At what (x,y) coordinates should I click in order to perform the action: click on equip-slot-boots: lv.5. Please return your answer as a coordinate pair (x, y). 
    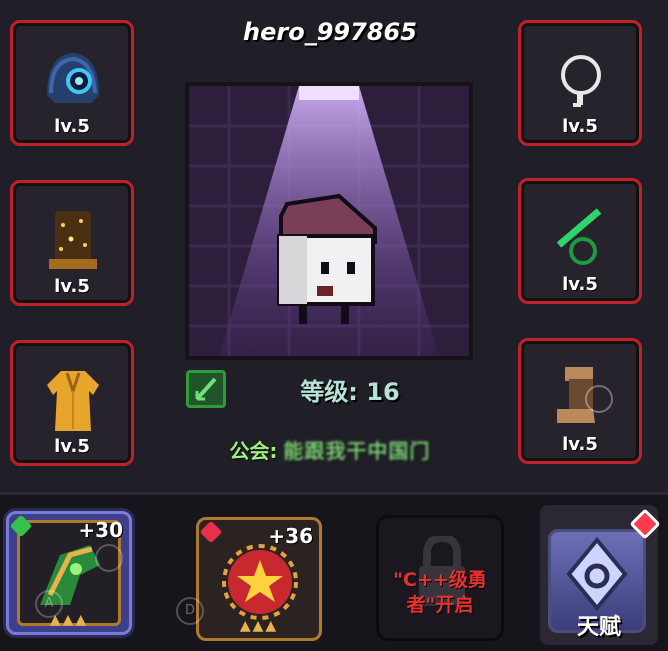
    Looking at the image, I should click on (580, 401).